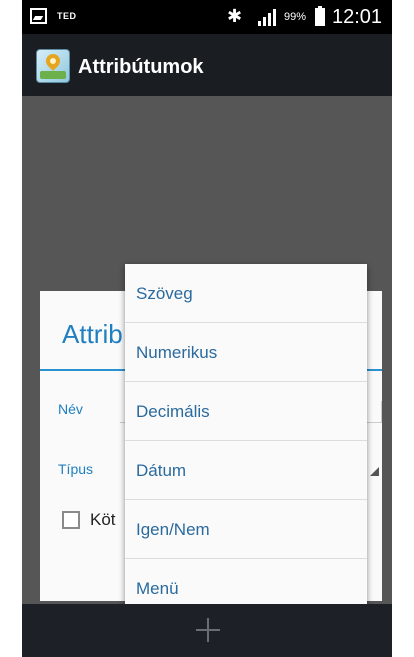 The height and width of the screenshot is (657, 414). What do you see at coordinates (76, 469) in the screenshot?
I see `type-label: Típus` at bounding box center [76, 469].